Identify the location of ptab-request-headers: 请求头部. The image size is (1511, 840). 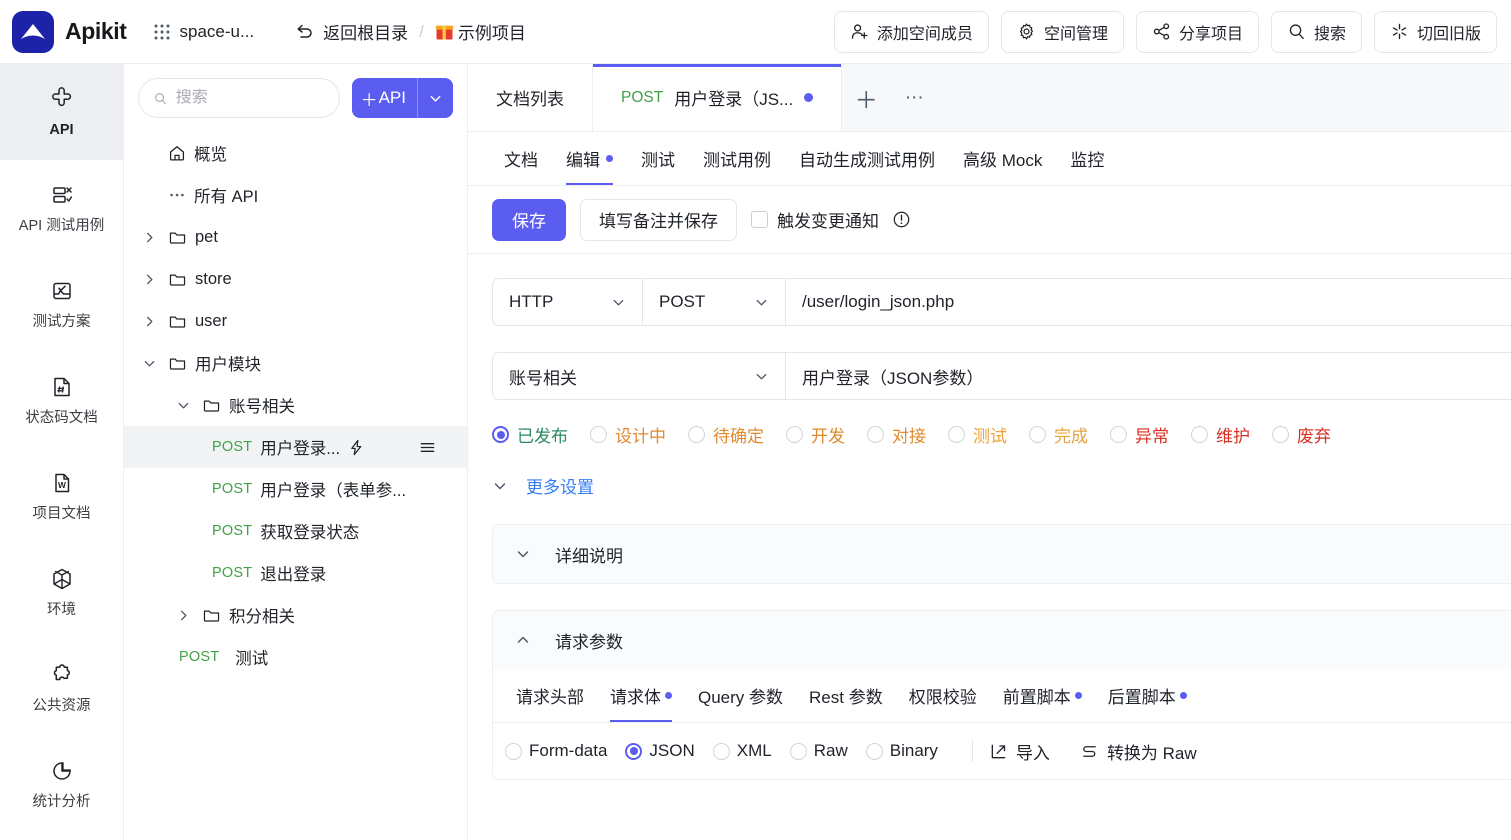
(550, 695).